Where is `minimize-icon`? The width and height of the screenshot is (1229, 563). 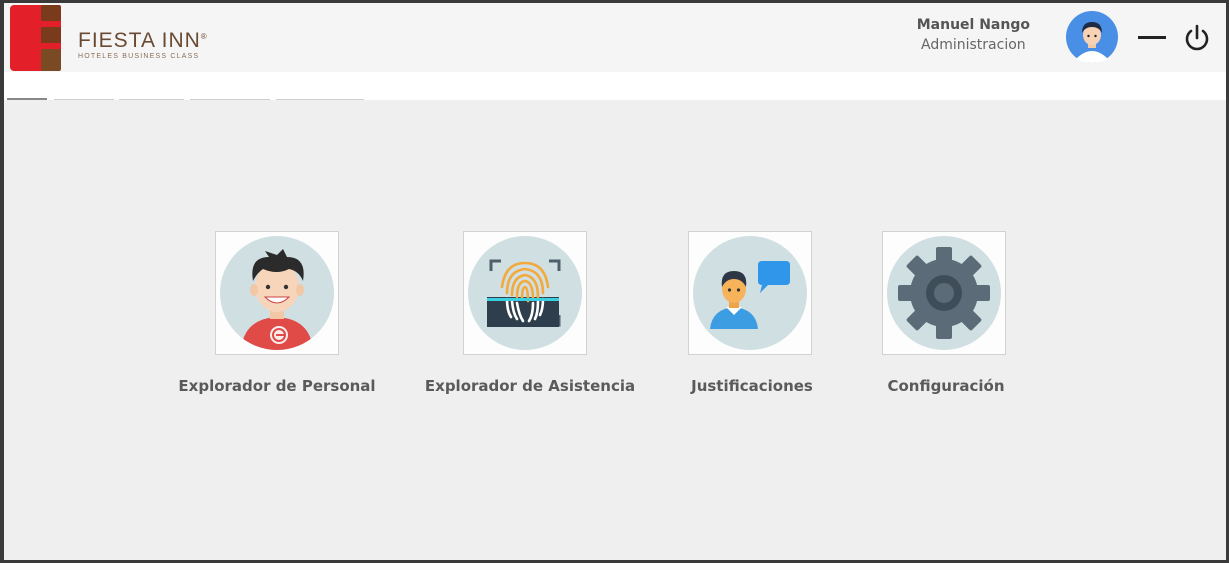 minimize-icon is located at coordinates (1151, 37).